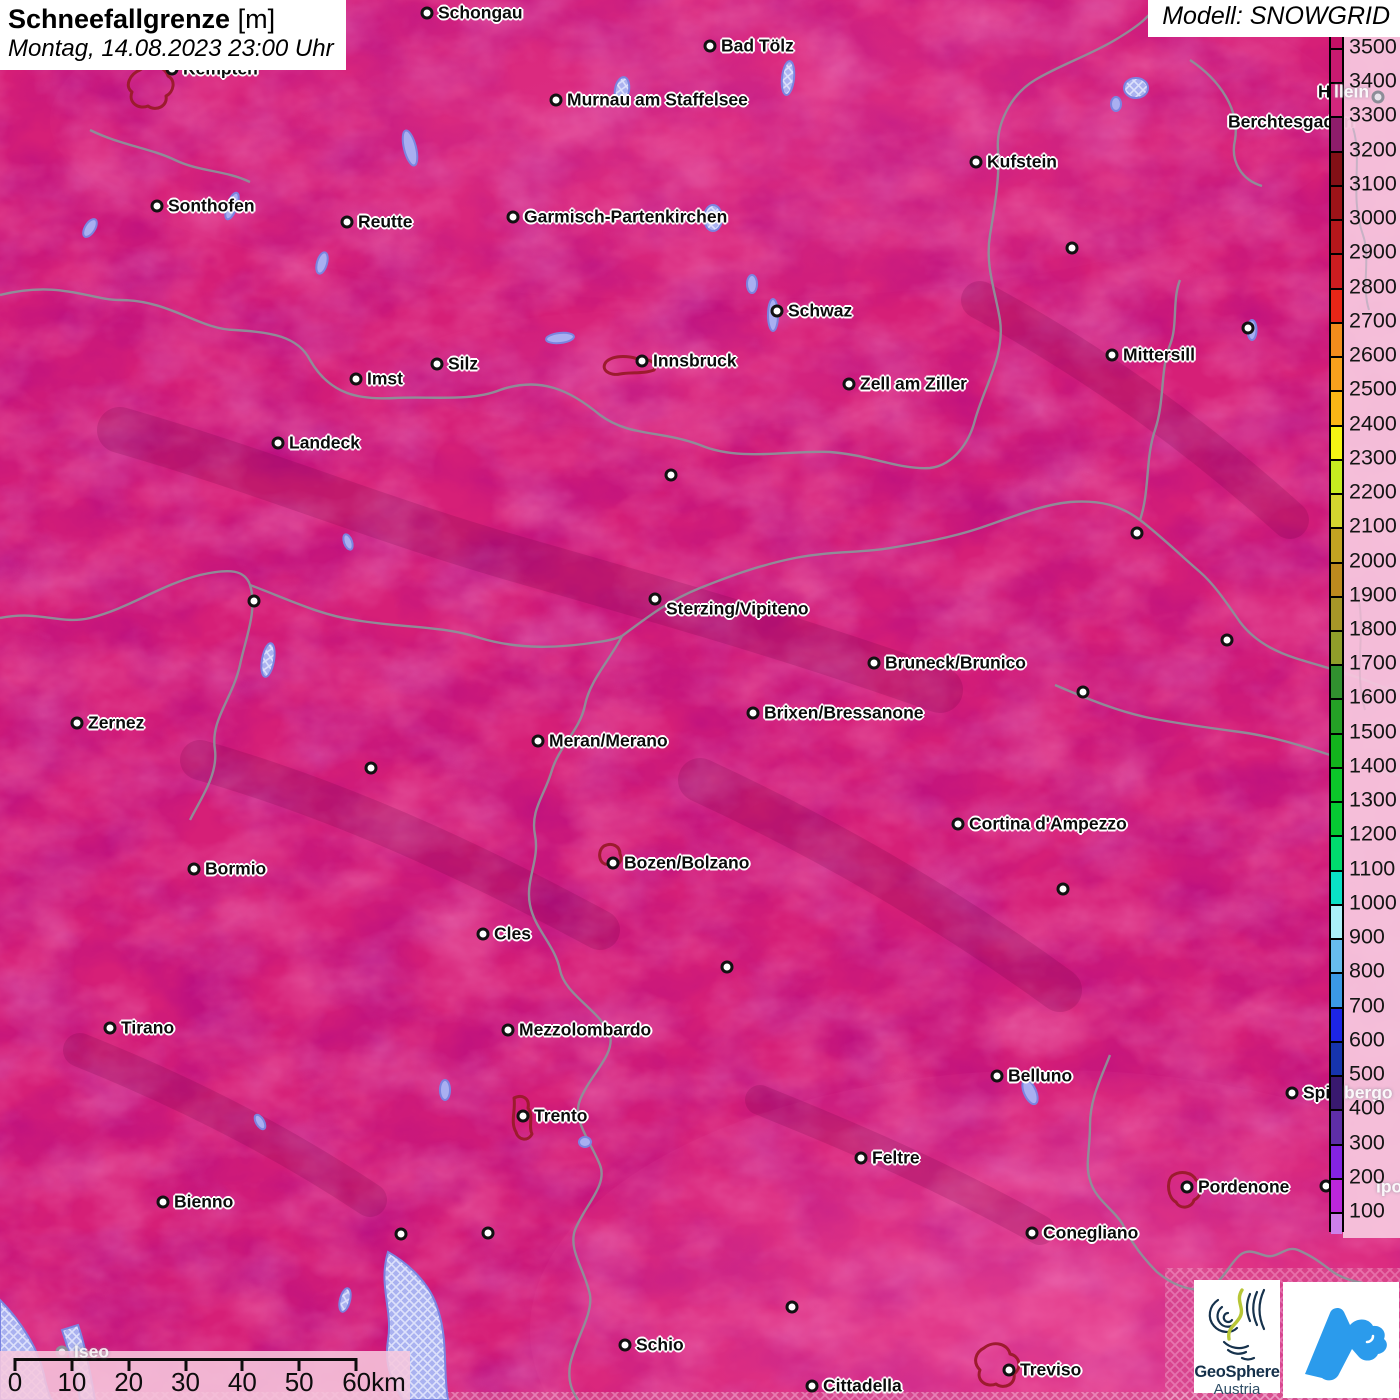  What do you see at coordinates (204, 1201) in the screenshot?
I see `city-label: Bienno` at bounding box center [204, 1201].